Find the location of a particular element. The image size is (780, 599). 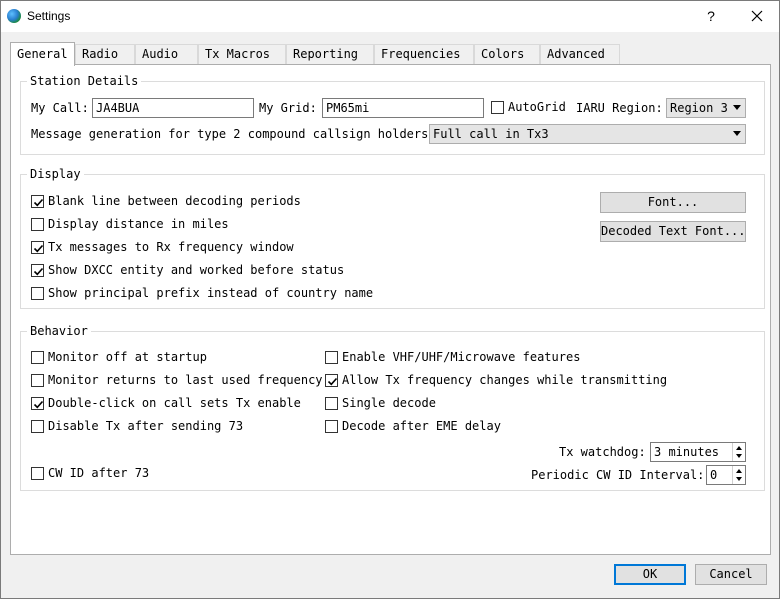

eme-delay-label: Decode after EME delay is located at coordinates (421, 426).